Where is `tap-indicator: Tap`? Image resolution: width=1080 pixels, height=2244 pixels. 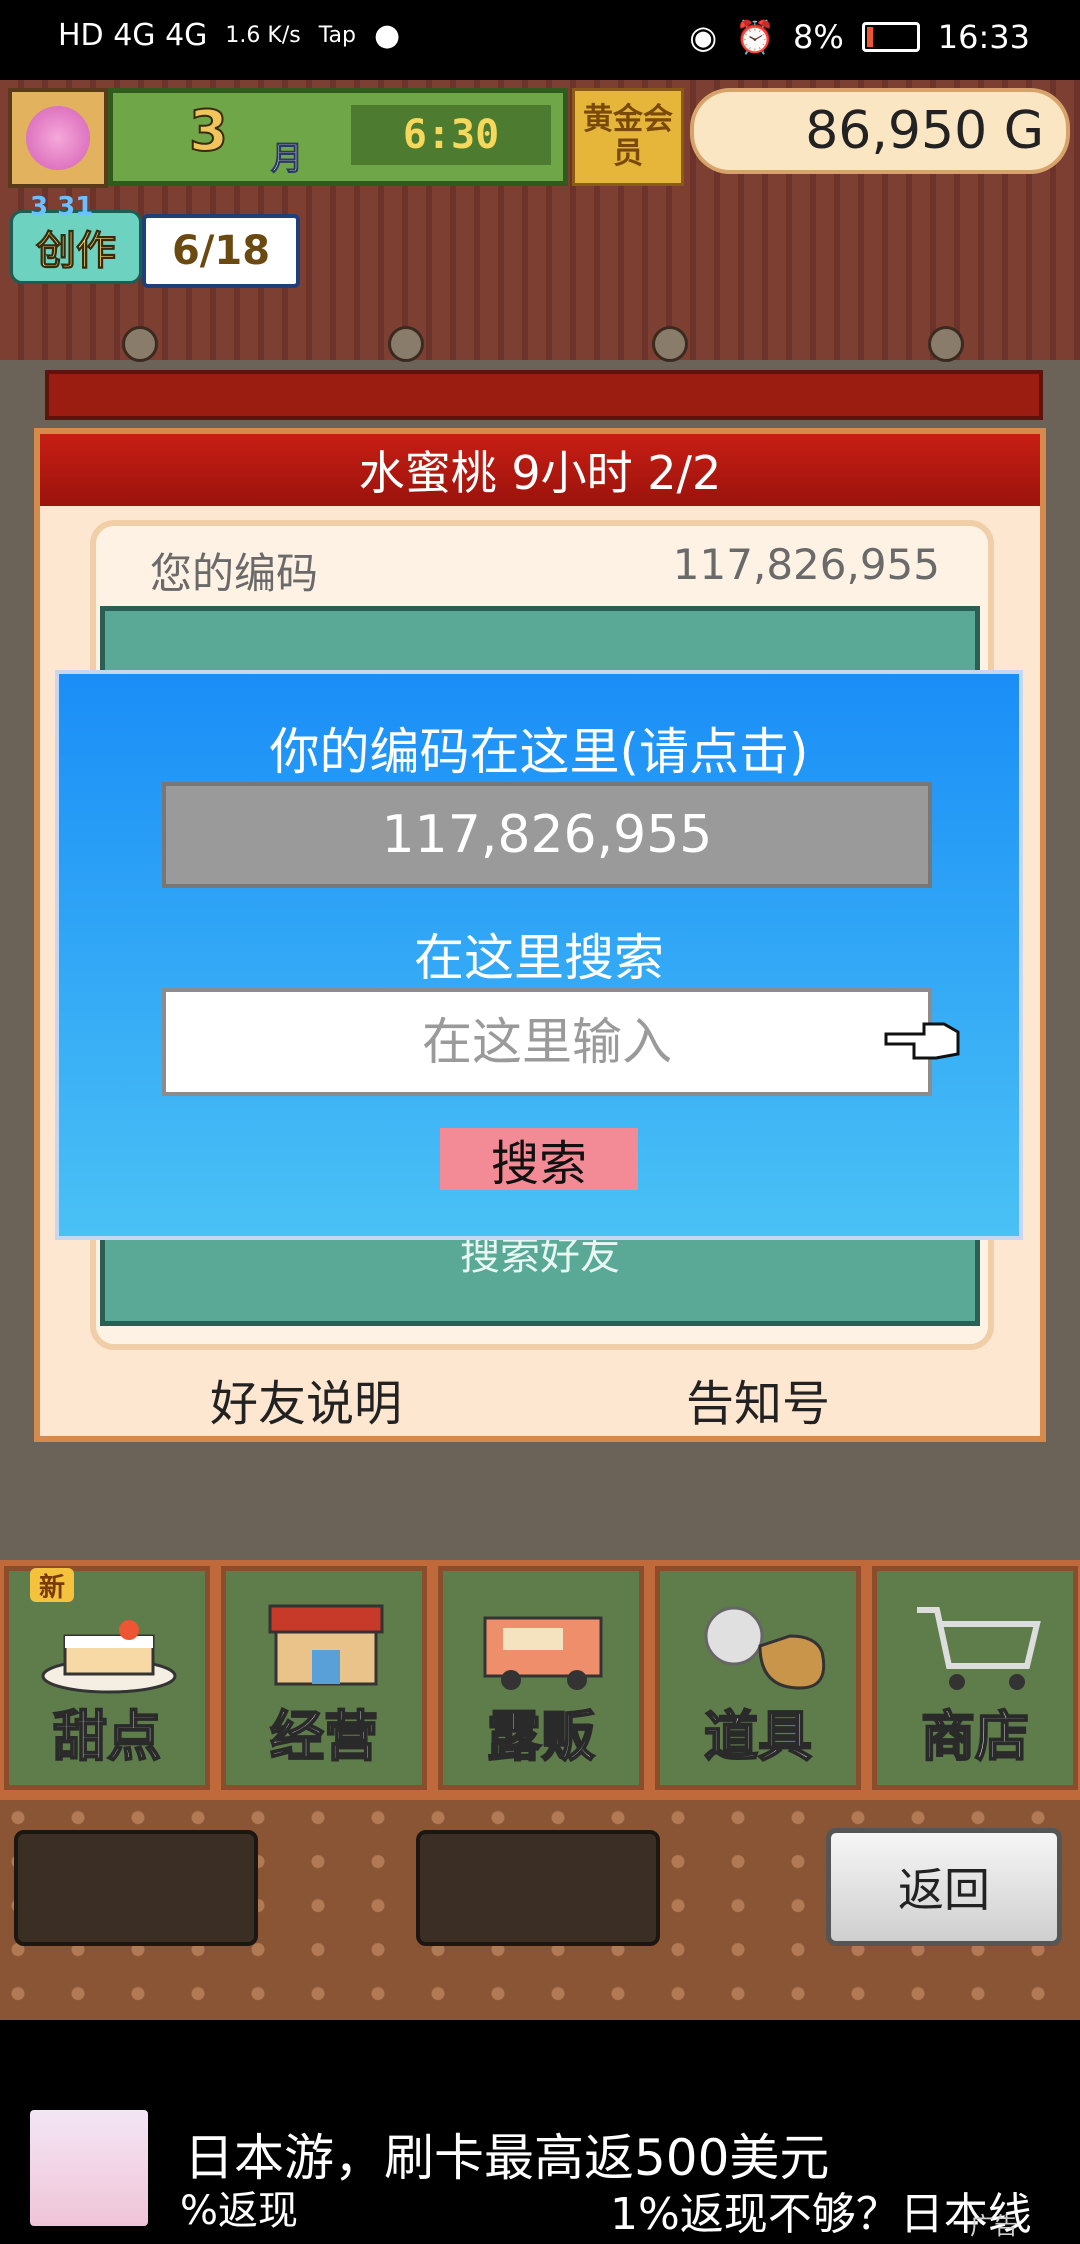 tap-indicator: Tap is located at coordinates (337, 35).